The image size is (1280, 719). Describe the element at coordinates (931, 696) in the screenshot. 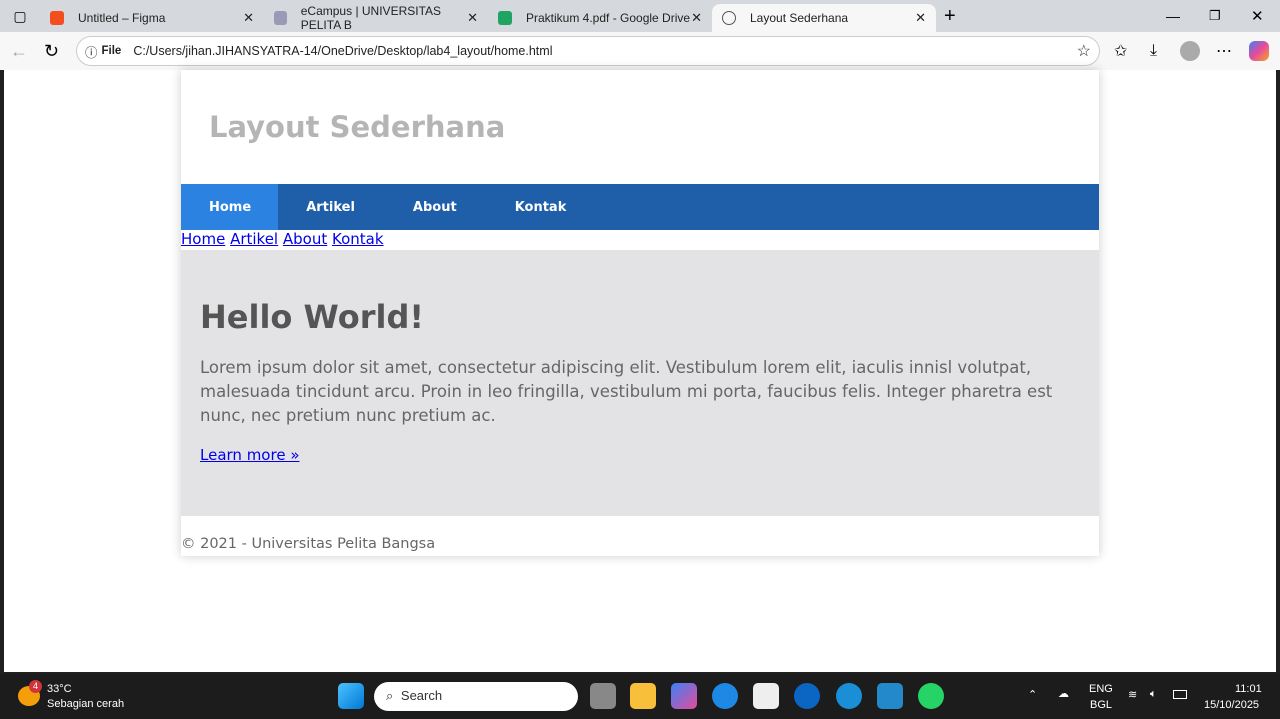

I see `whatsapp-icon` at that location.